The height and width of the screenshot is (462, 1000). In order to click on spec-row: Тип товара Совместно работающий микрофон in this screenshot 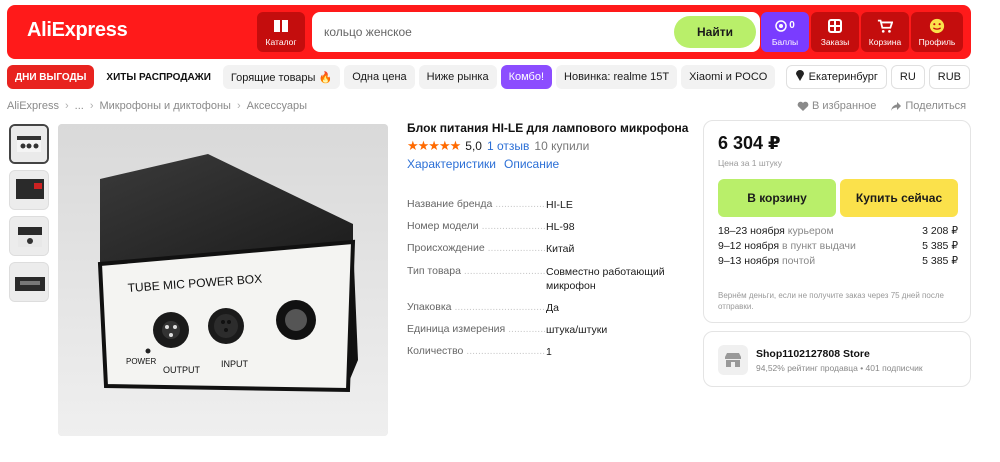, I will do `click(552, 279)`.